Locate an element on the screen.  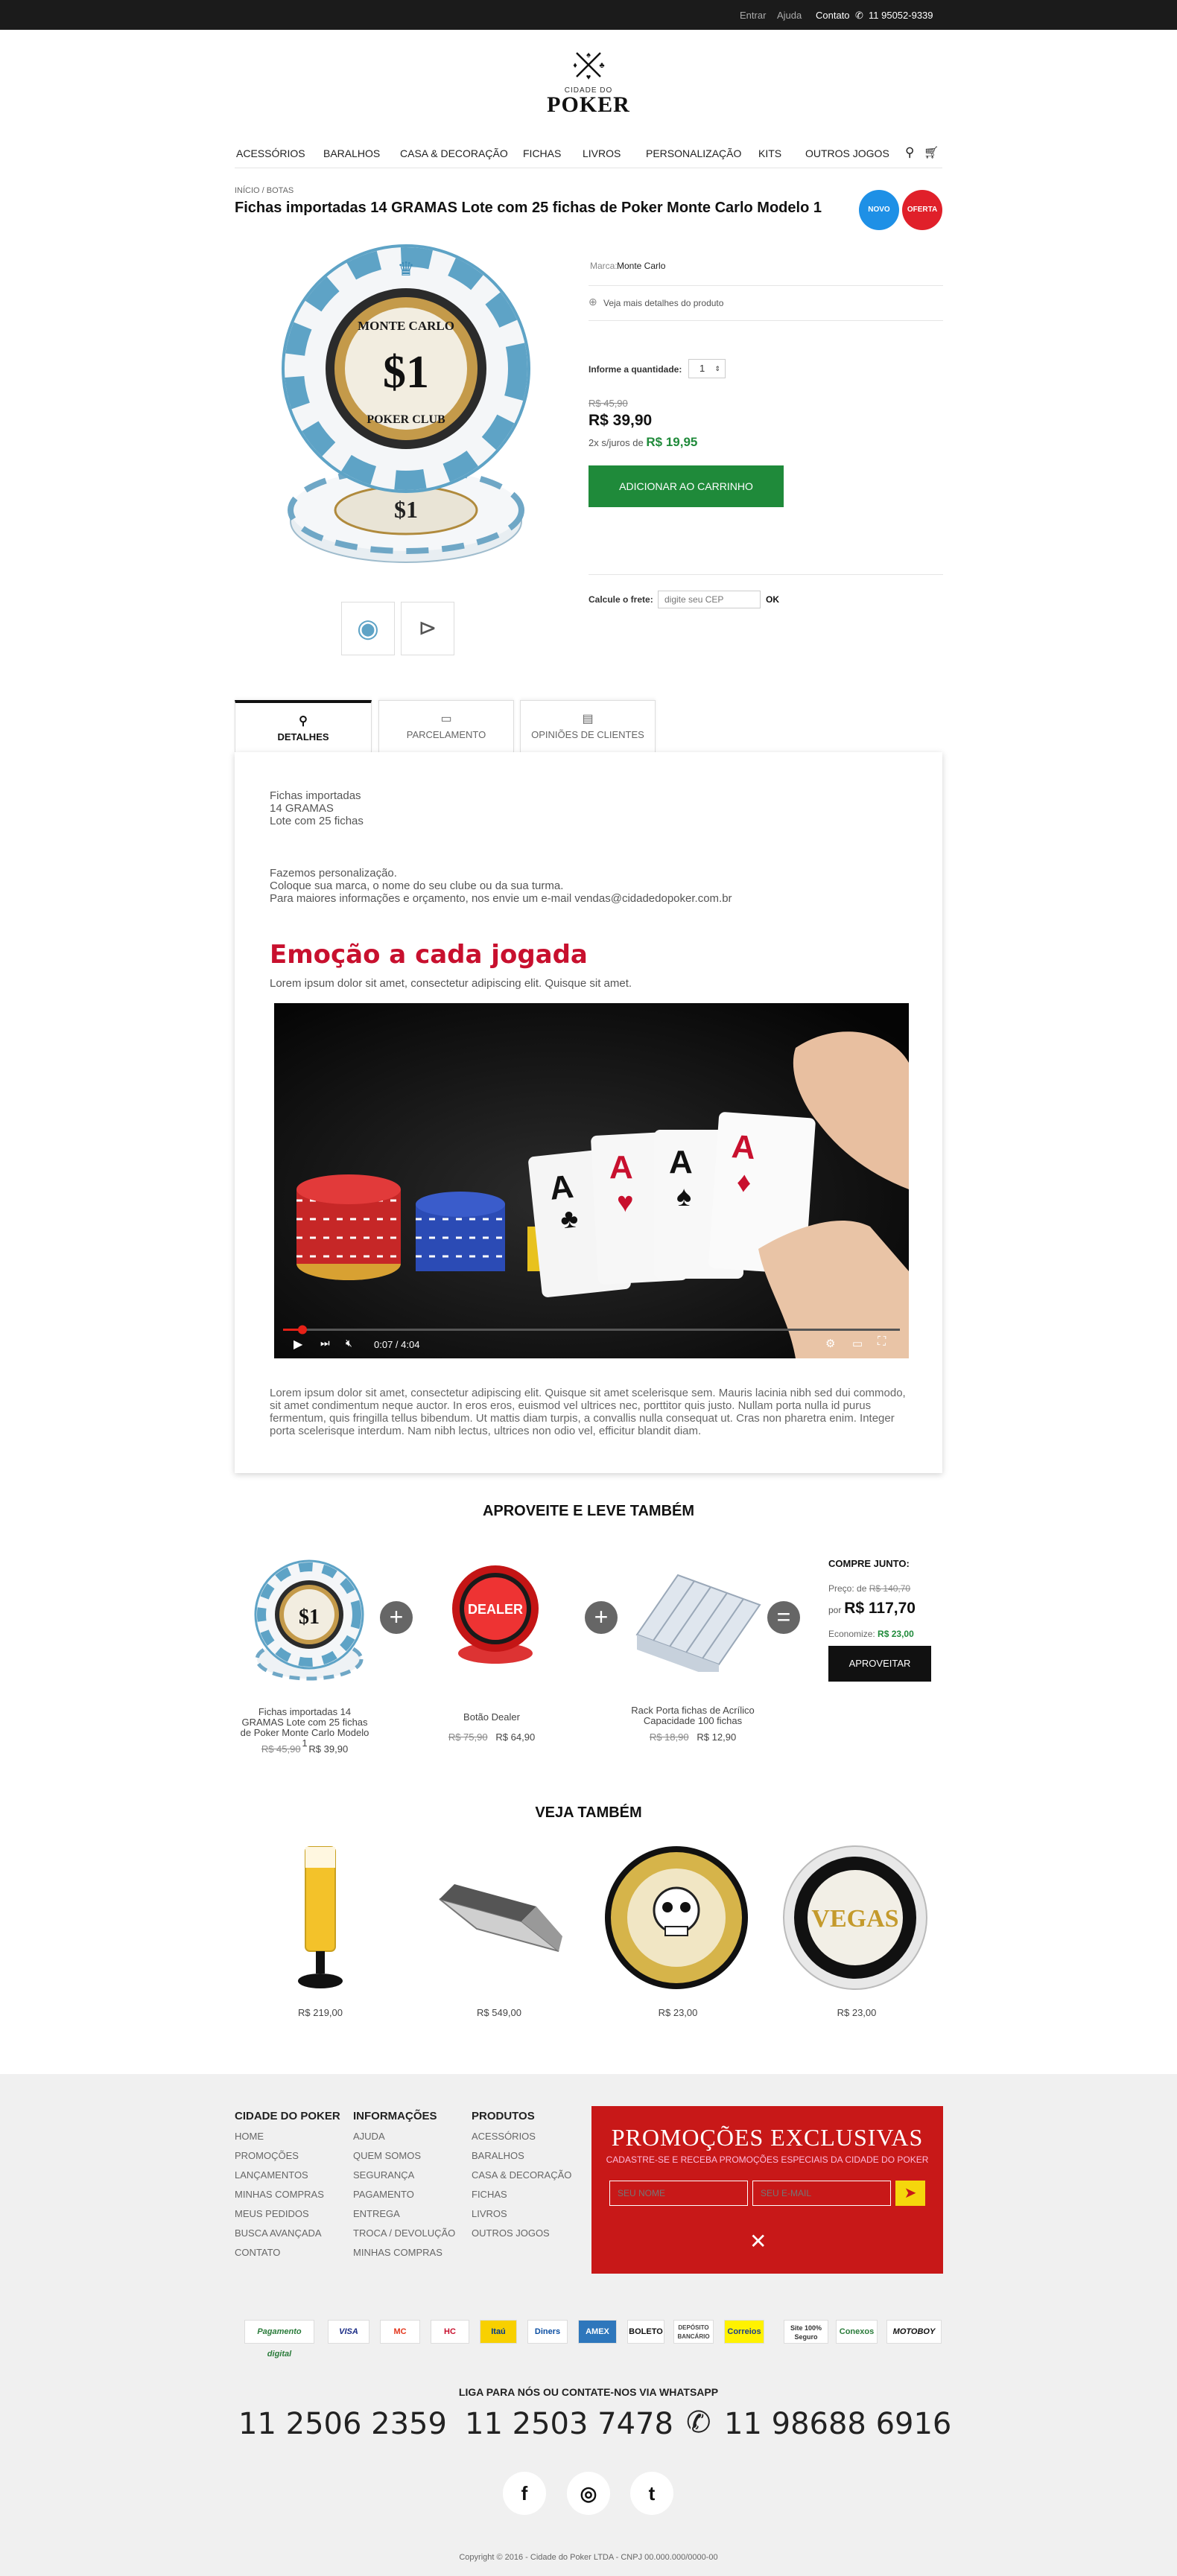
twitter-icon: t is located at coordinates (651, 2493).